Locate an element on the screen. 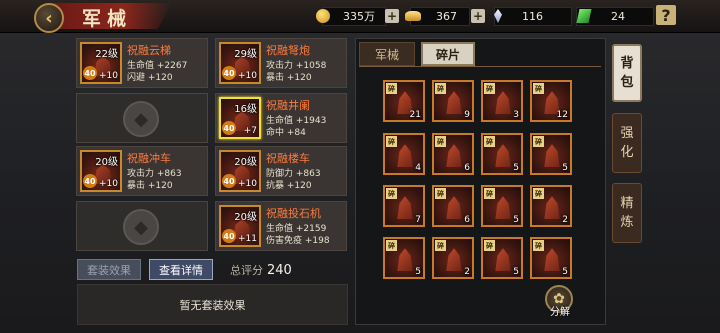 The height and width of the screenshot is (333, 720). decompose-label: 分解 is located at coordinates (560, 310).